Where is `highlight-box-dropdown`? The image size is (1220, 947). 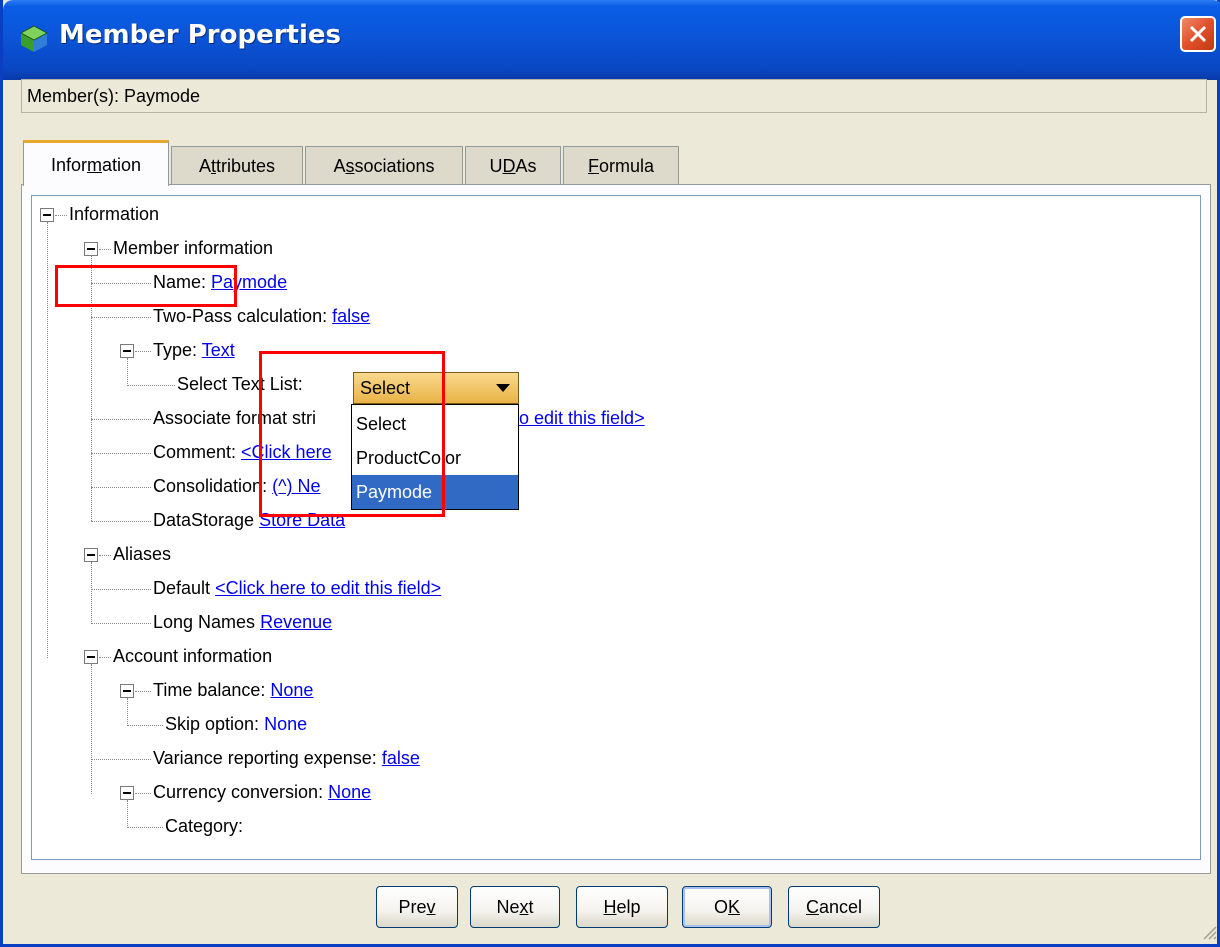
highlight-box-dropdown is located at coordinates (352, 434).